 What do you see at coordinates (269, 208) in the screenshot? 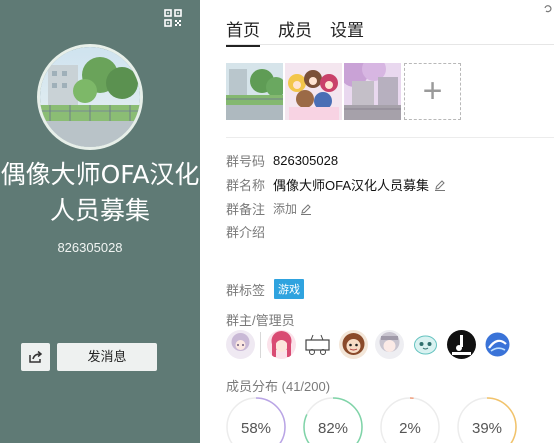
I see `group-remark-row: 群备注 添加` at bounding box center [269, 208].